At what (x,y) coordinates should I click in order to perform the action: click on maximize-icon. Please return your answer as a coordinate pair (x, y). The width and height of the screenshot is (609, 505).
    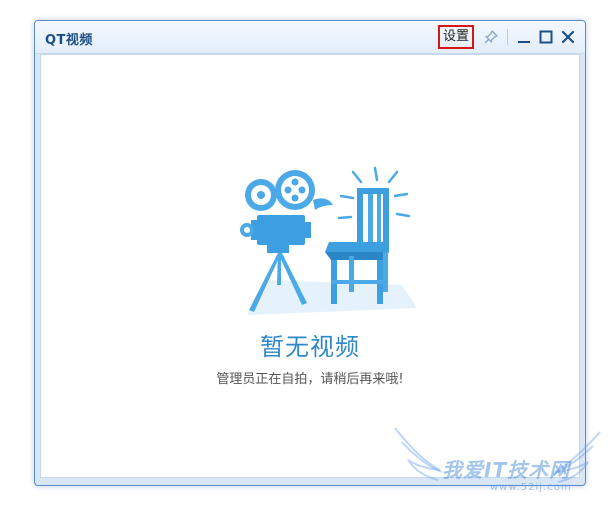
    Looking at the image, I should click on (546, 37).